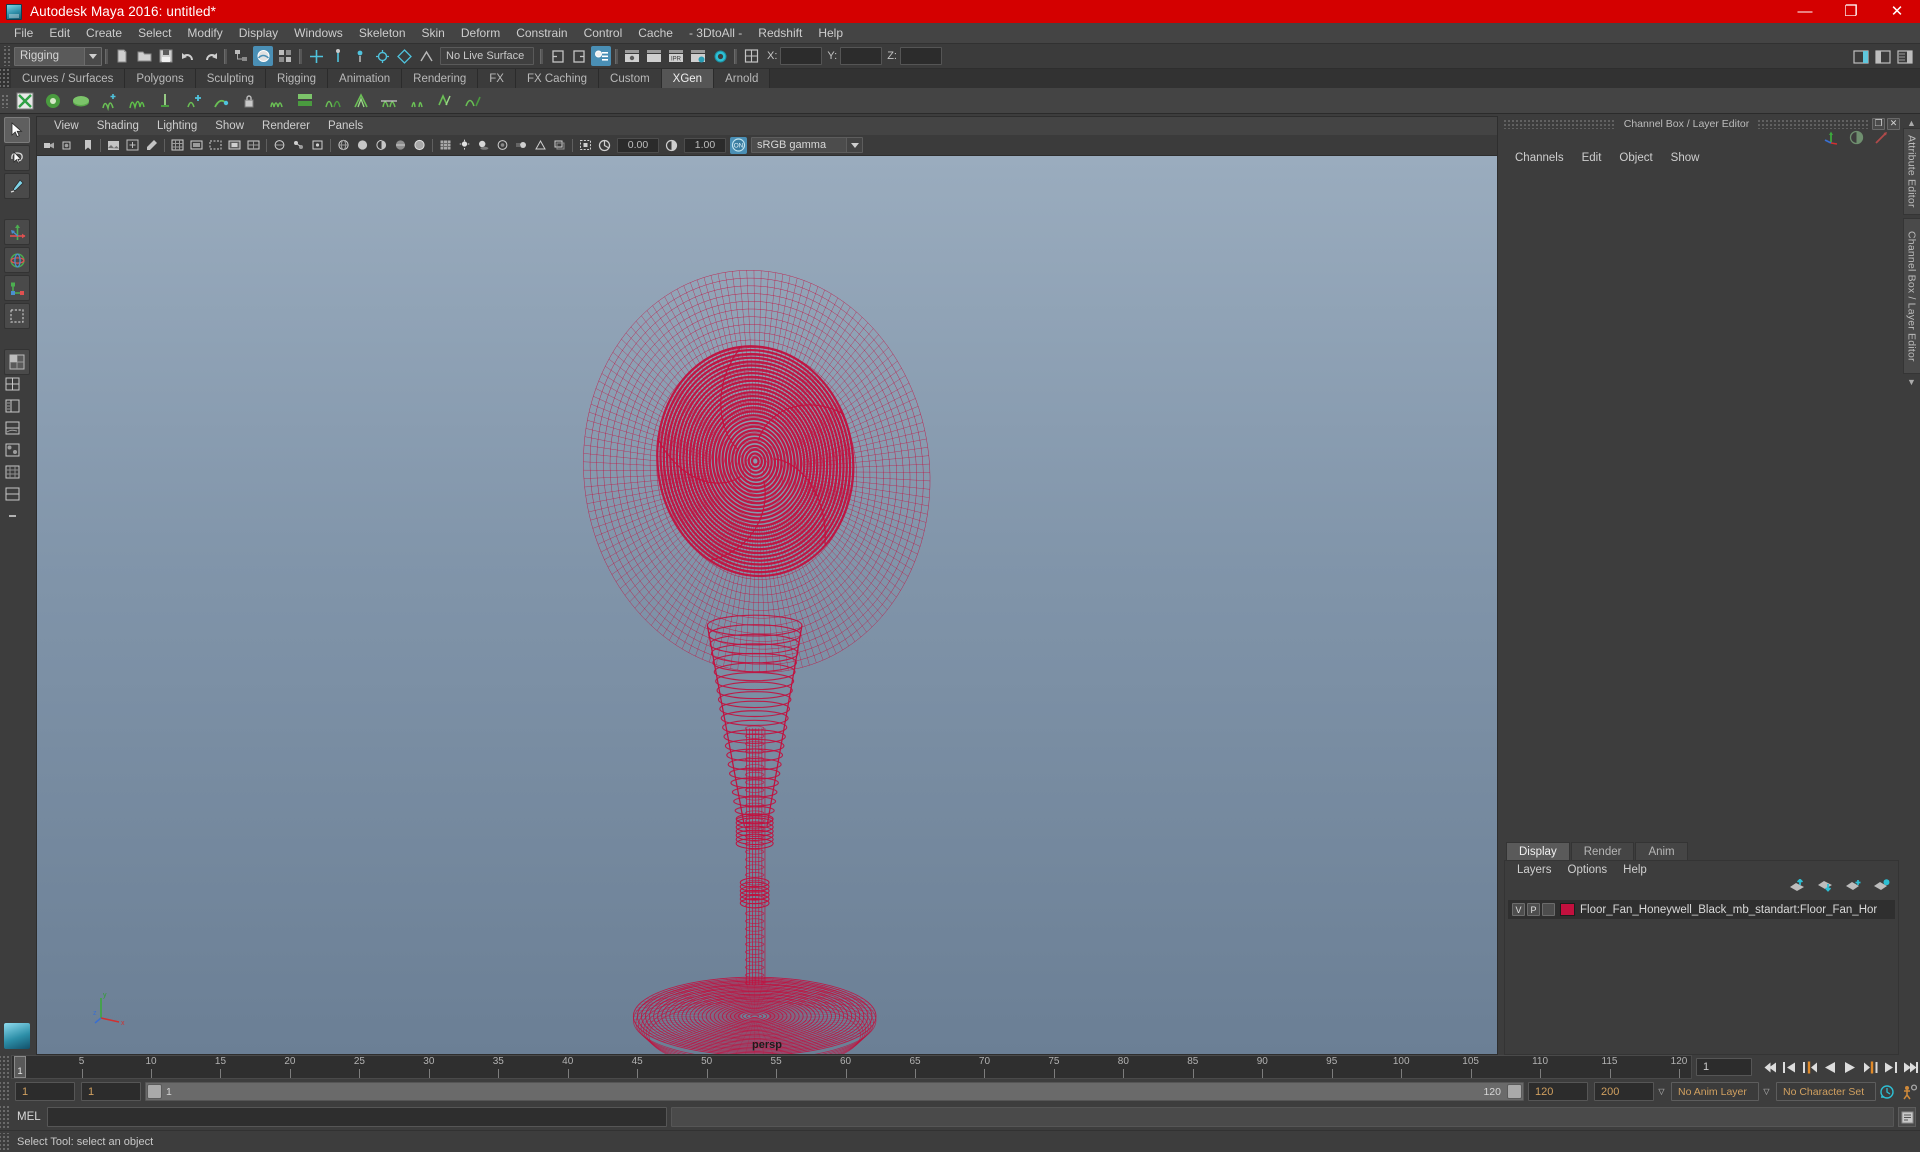 This screenshot has height=1152, width=1920. Describe the element at coordinates (1661, 851) in the screenshot. I see `tab-anim: Anim` at that location.